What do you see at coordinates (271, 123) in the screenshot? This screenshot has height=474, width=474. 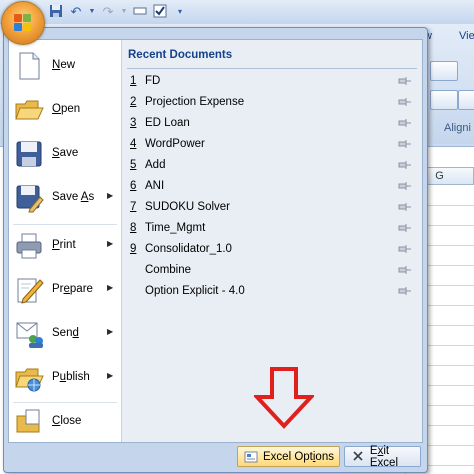 I see `recent-document-item: 3 ED Loan` at bounding box center [271, 123].